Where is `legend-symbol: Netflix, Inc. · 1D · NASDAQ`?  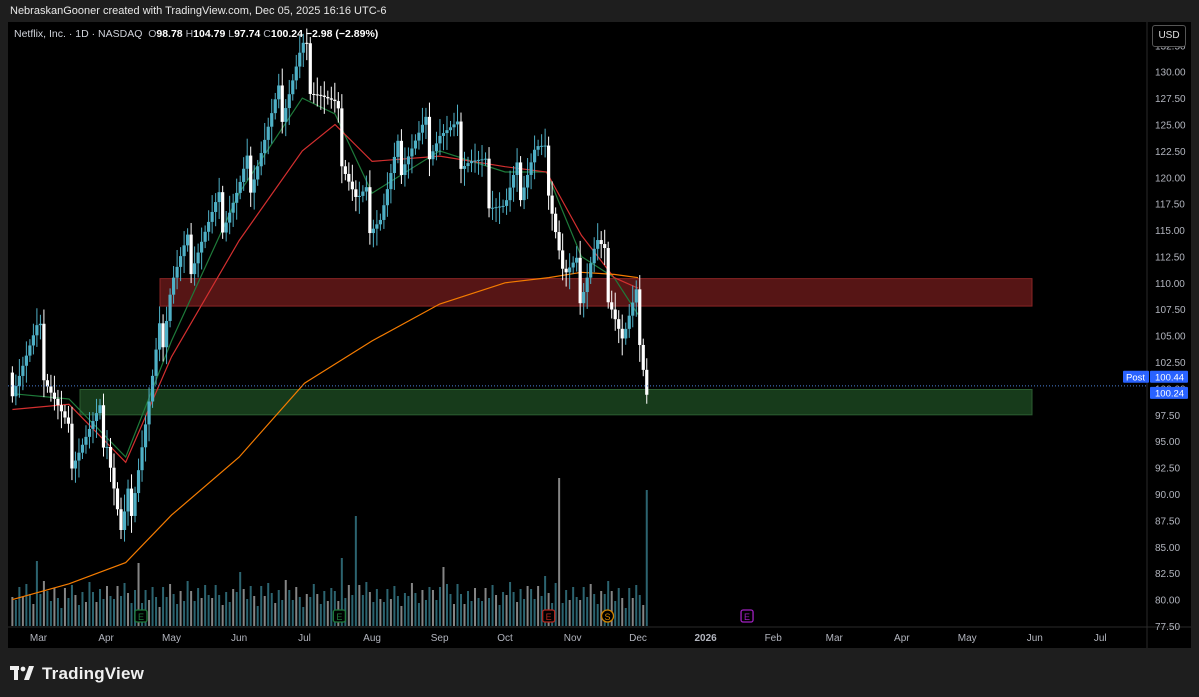 legend-symbol: Netflix, Inc. · 1D · NASDAQ is located at coordinates (78, 34).